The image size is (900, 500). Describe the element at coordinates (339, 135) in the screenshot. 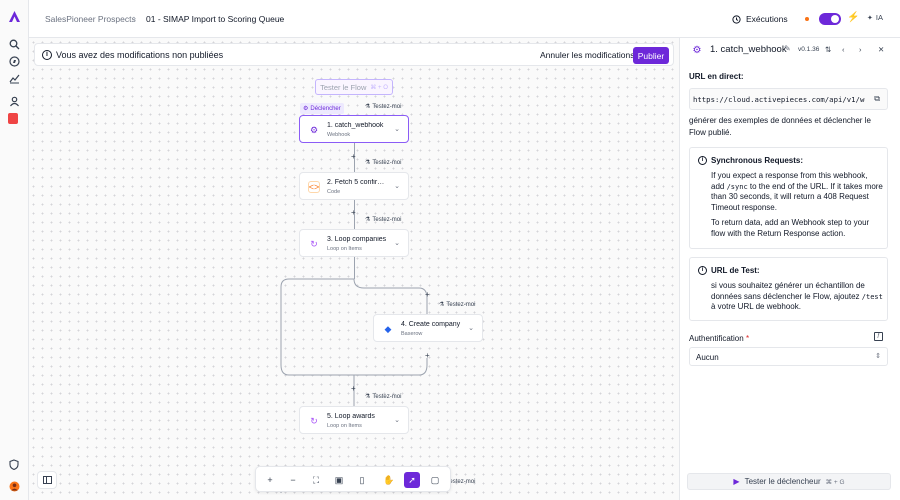

I see `node-subtitle: Webhook` at that location.